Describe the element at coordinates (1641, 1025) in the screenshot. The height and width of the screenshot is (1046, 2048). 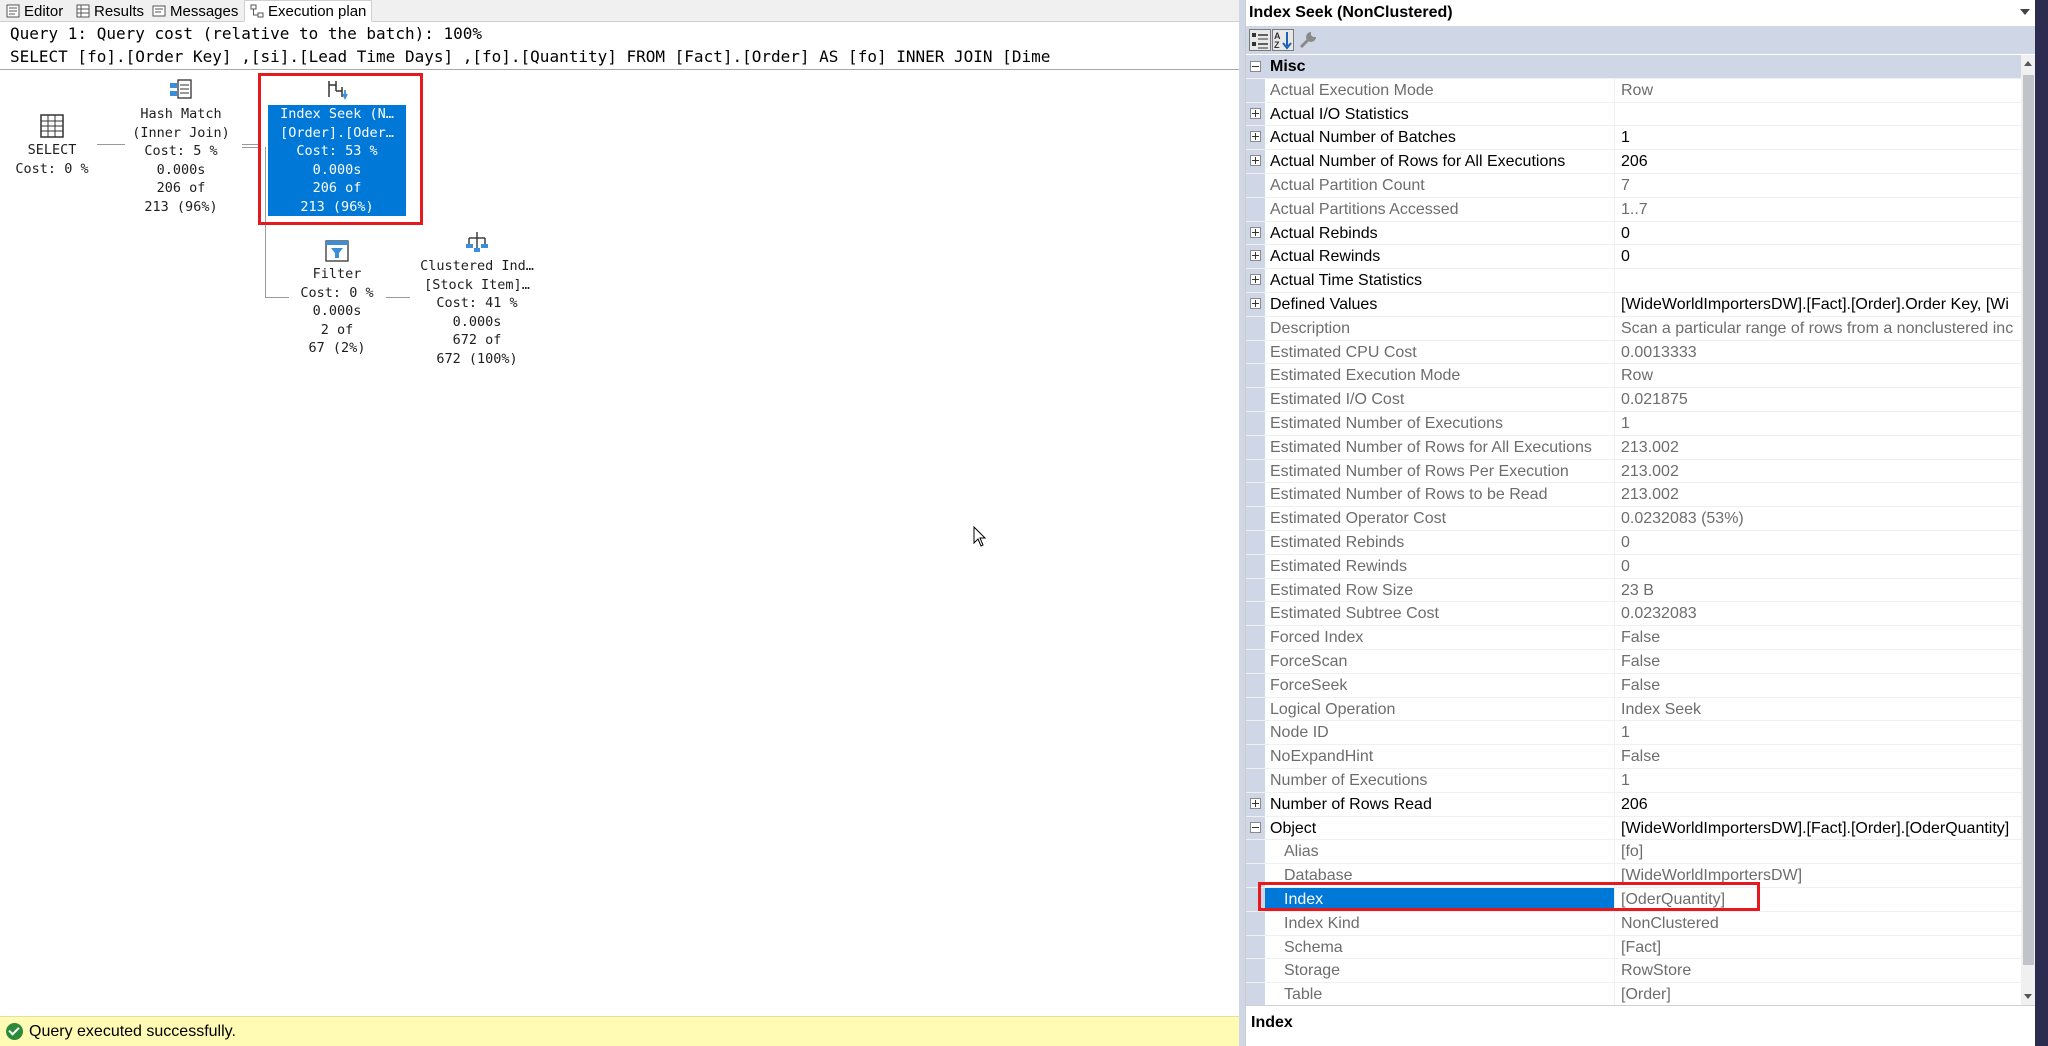
I see `property-description-panel: Index` at that location.